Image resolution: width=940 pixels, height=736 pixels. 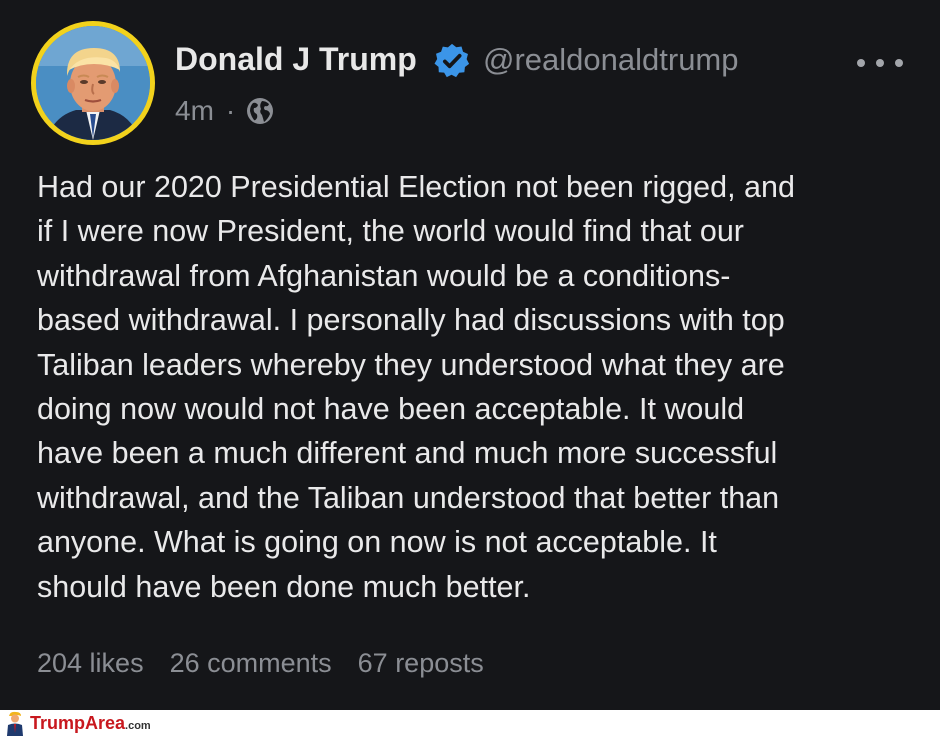 What do you see at coordinates (421, 663) in the screenshot?
I see `reposts-count: 67 reposts` at bounding box center [421, 663].